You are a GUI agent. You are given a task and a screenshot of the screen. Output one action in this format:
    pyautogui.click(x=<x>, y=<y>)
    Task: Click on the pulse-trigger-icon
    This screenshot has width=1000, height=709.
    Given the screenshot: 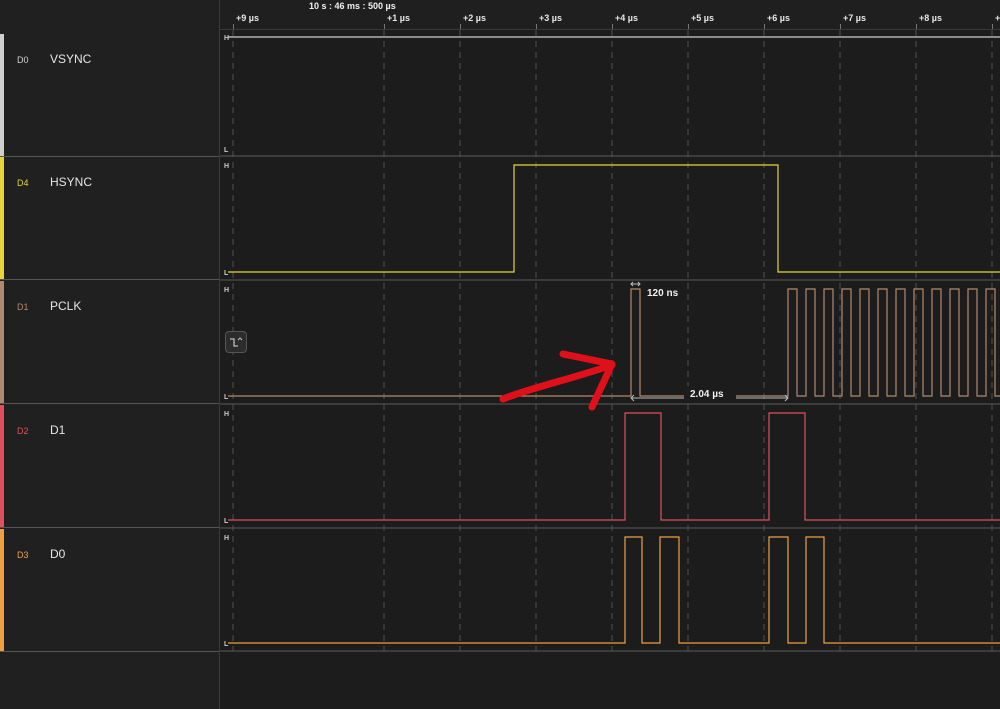 What is the action you would take?
    pyautogui.click(x=236, y=342)
    